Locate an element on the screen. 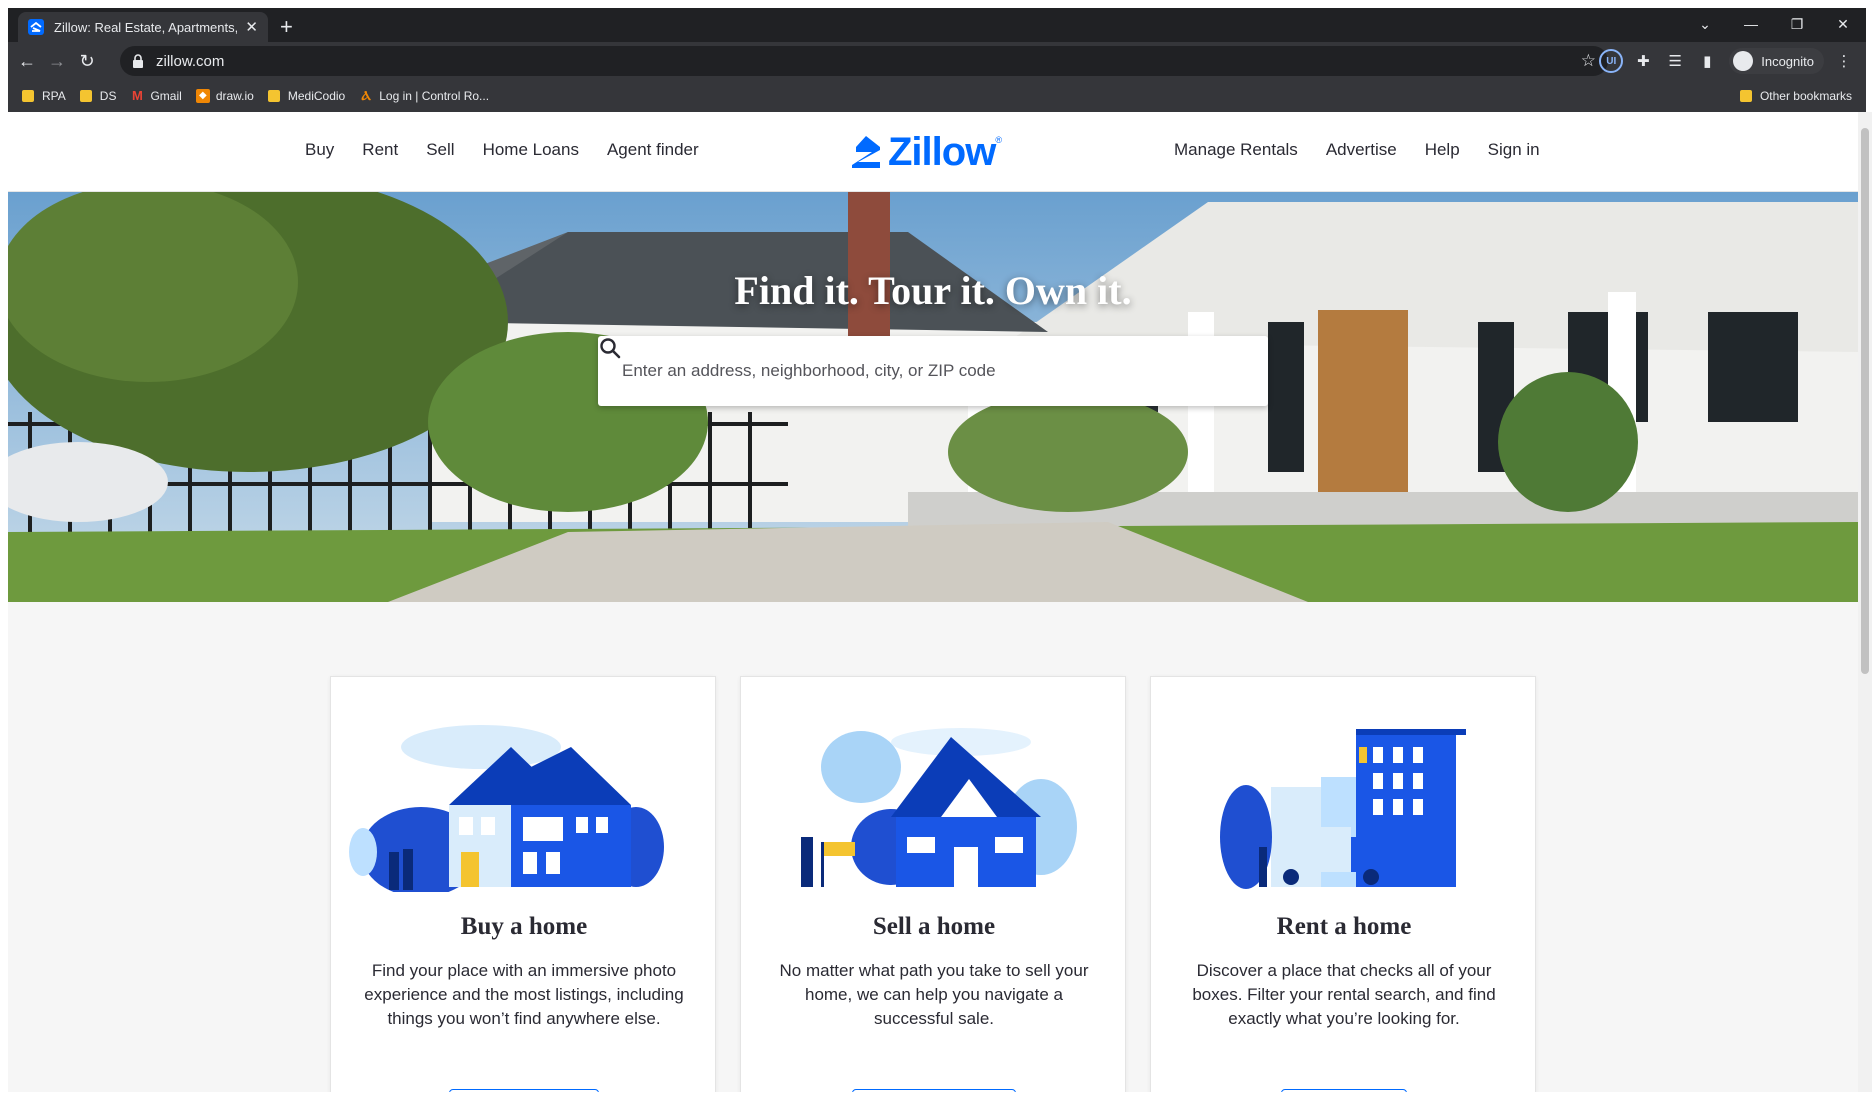 This screenshot has width=1874, height=1096. window-controls: ⌄ — ❐ ✕ is located at coordinates (1774, 24).